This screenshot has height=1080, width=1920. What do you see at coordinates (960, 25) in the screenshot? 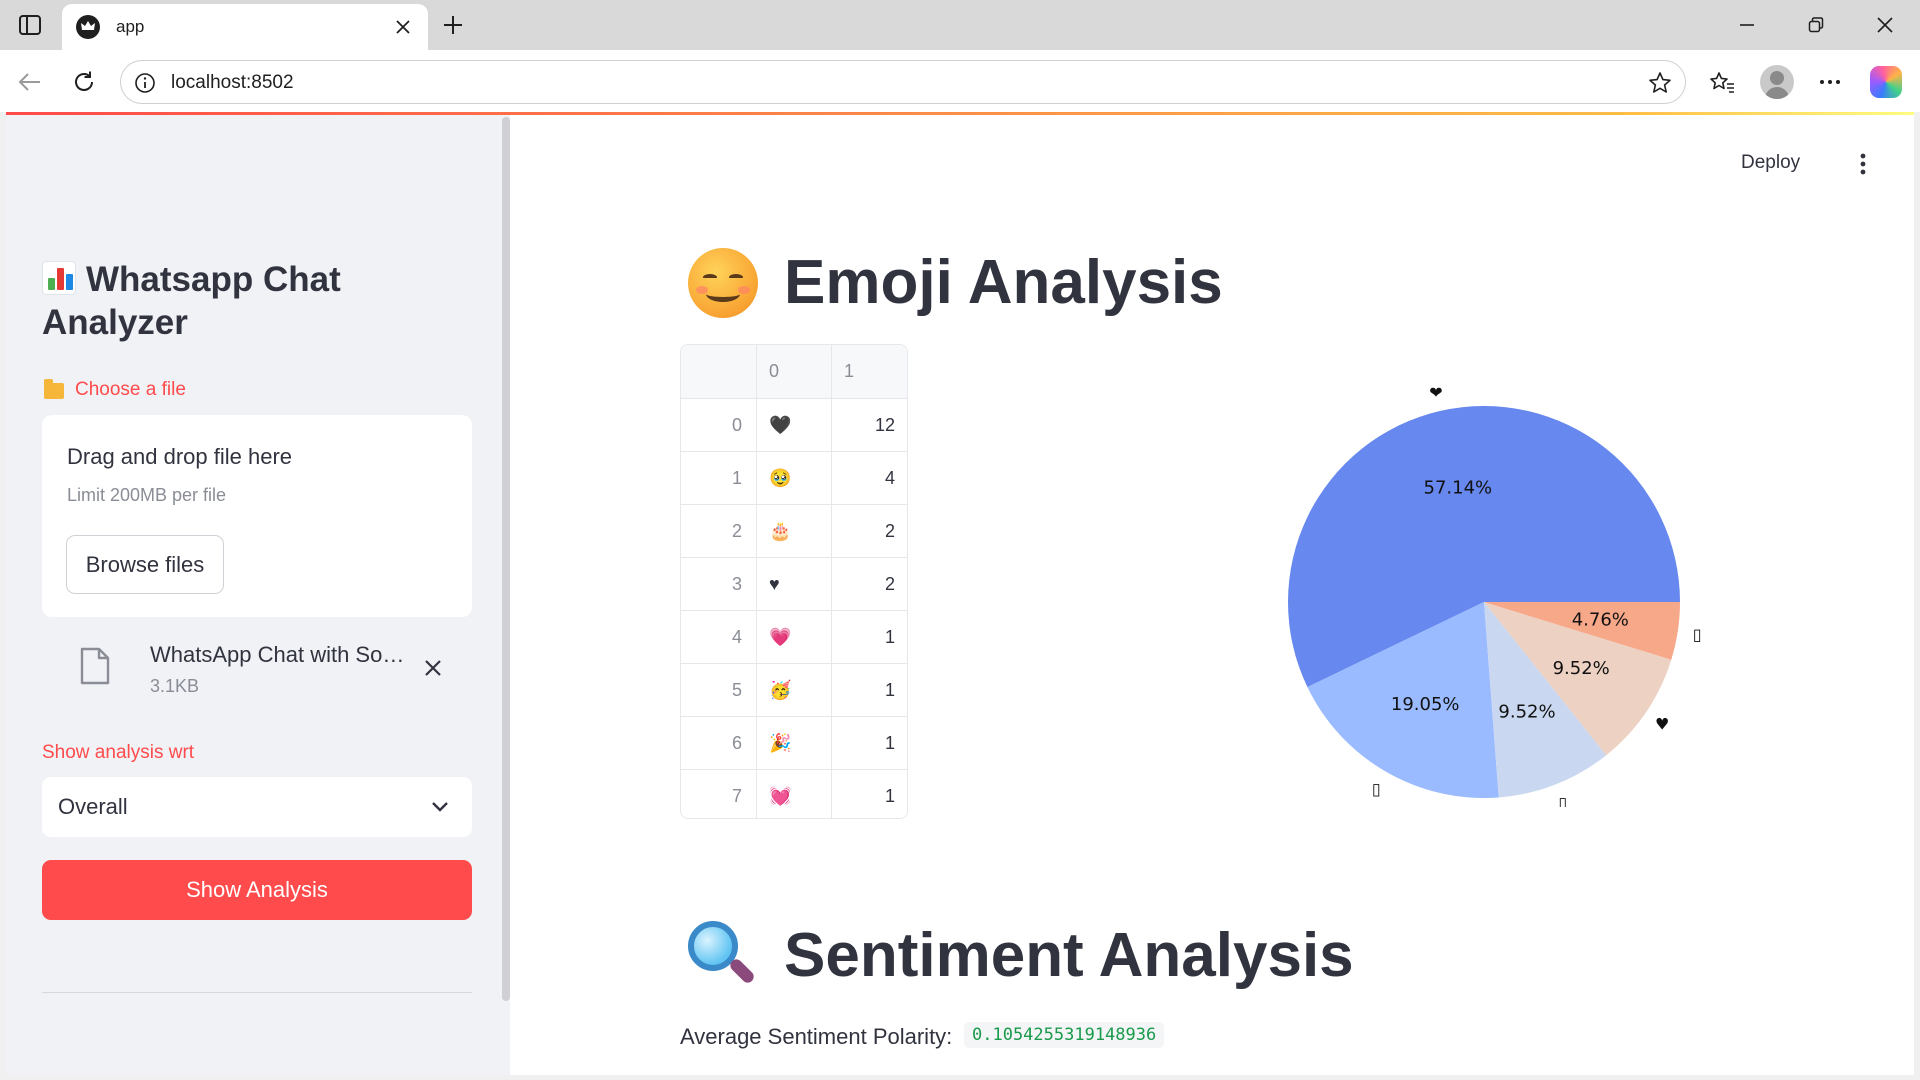
I see `browser-tab-bar: app` at bounding box center [960, 25].